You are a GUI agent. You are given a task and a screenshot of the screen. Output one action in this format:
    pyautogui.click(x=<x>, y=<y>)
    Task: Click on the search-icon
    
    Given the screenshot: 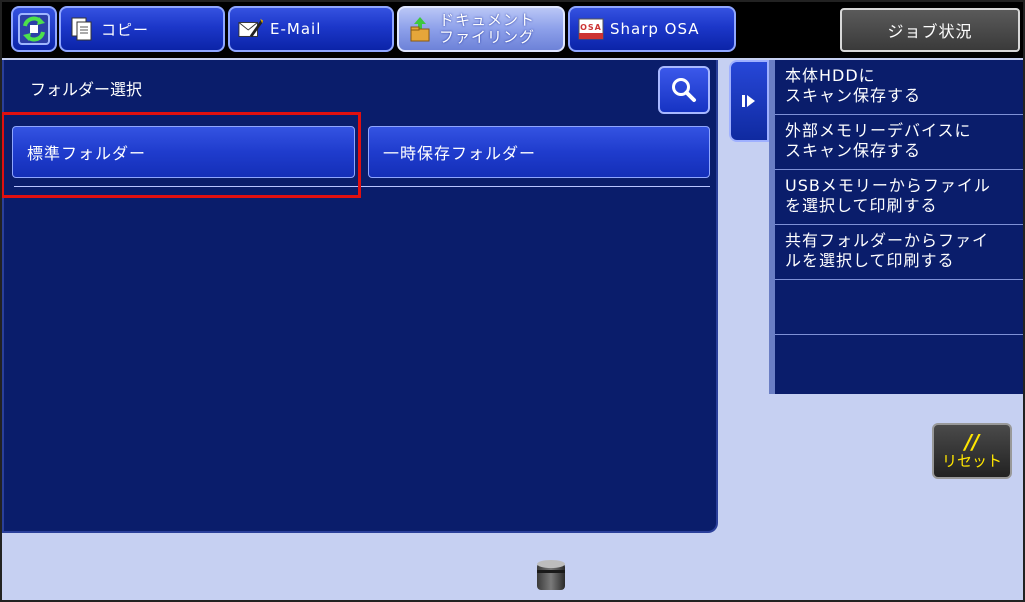 What is the action you would take?
    pyautogui.click(x=684, y=90)
    